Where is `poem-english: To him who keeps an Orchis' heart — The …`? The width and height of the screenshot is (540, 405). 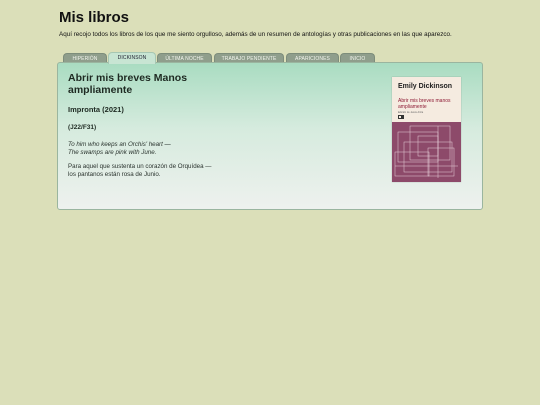 poem-english: To him who keeps an Orchis' heart — The … is located at coordinates (119, 148).